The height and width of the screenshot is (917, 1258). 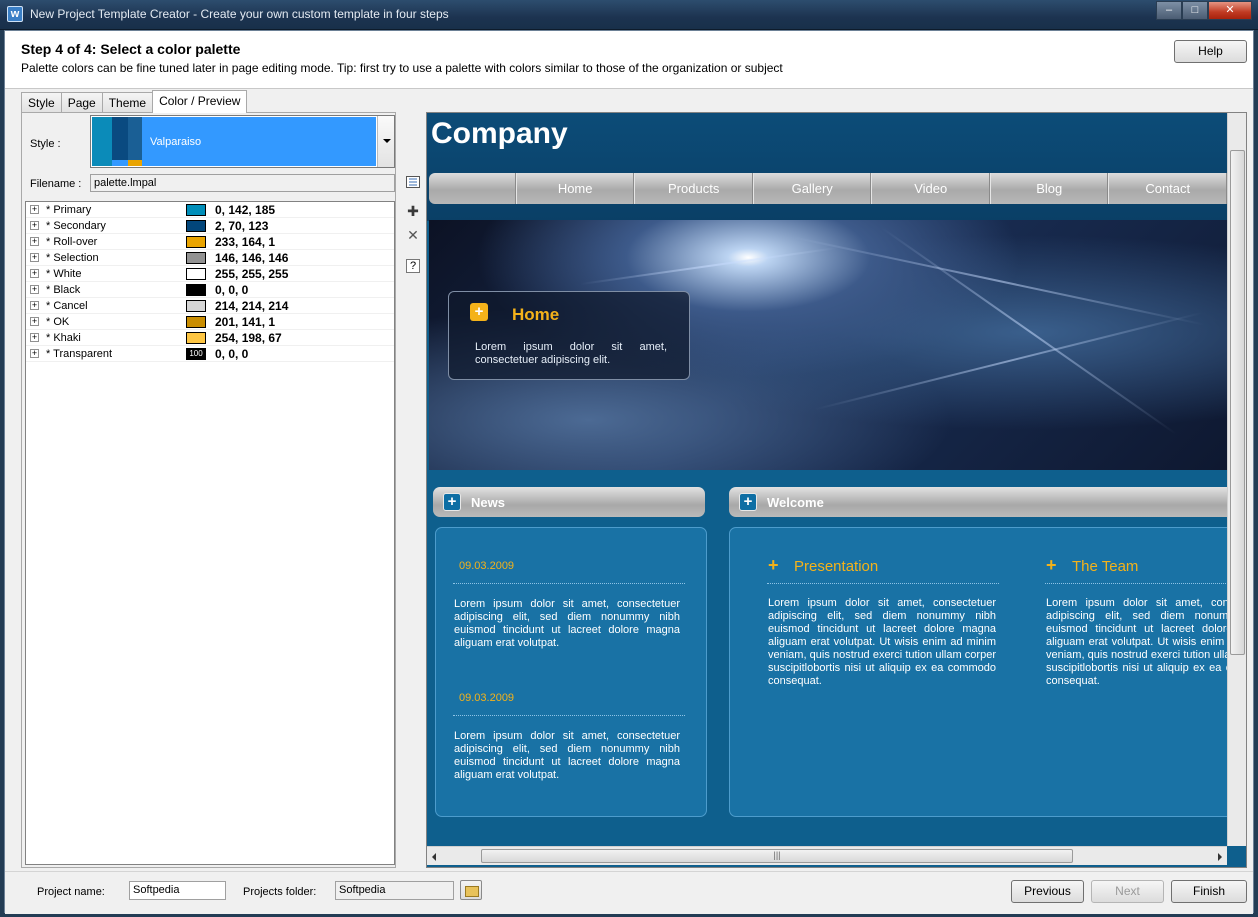 What do you see at coordinates (200, 101) in the screenshot?
I see `tab-color-preview: Color / Preview` at bounding box center [200, 101].